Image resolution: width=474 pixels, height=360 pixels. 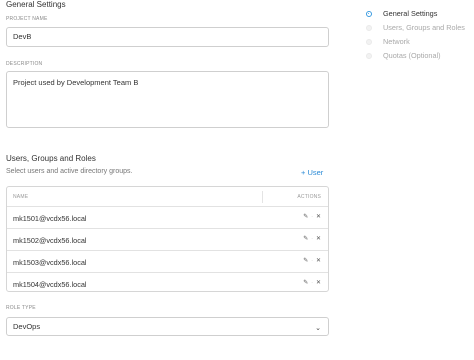 I want to click on actions-column-header: ACTIONS, so click(x=309, y=197).